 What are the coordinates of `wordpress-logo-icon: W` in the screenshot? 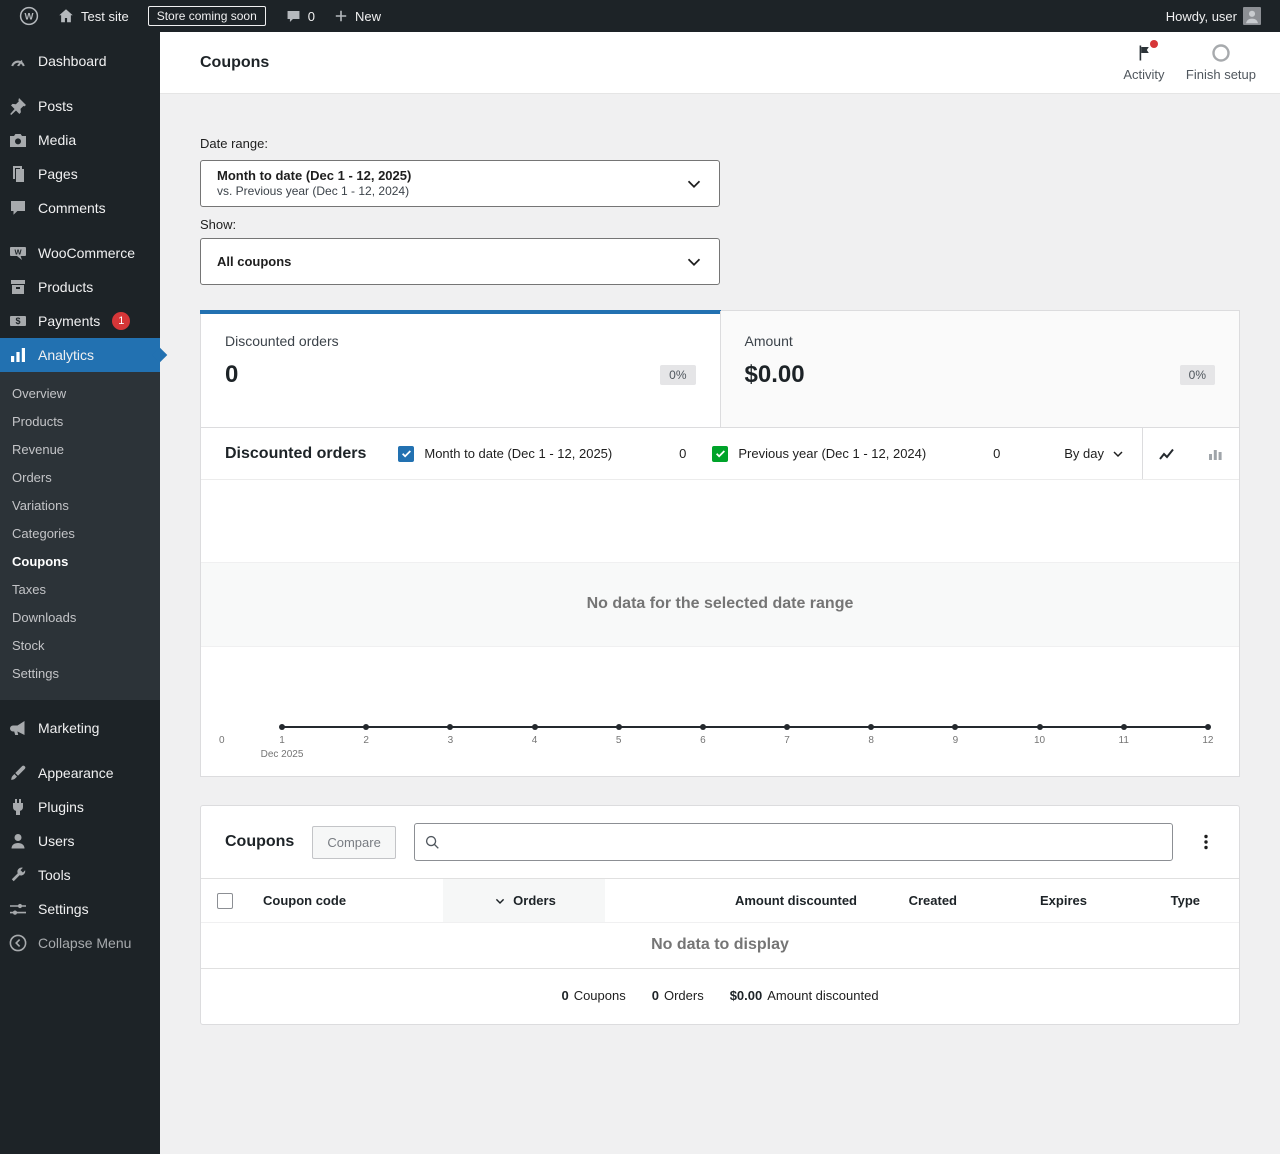 It's located at (29, 16).